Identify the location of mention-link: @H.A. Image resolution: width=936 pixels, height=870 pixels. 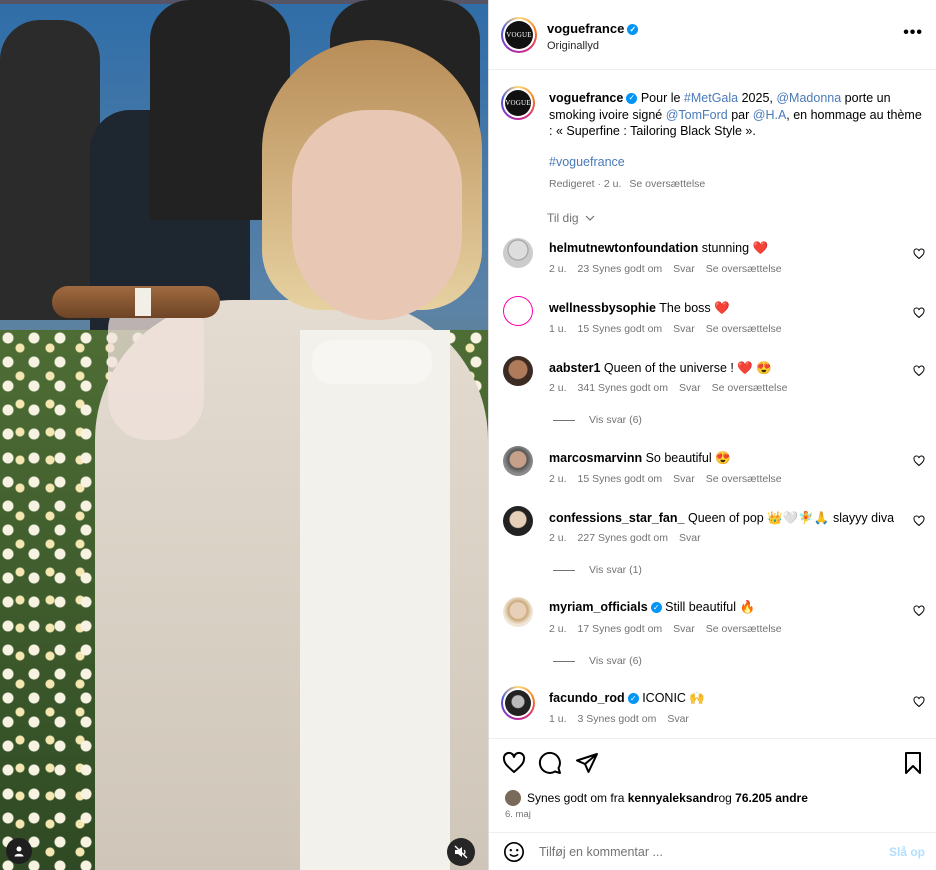
(770, 115).